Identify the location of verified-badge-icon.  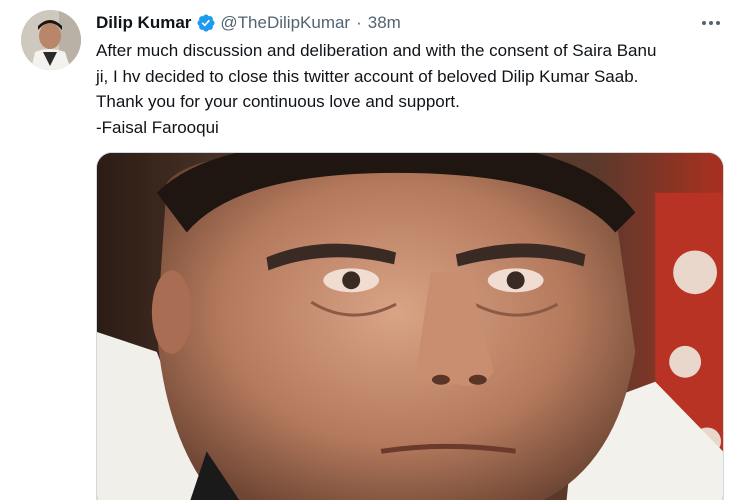
(206, 23).